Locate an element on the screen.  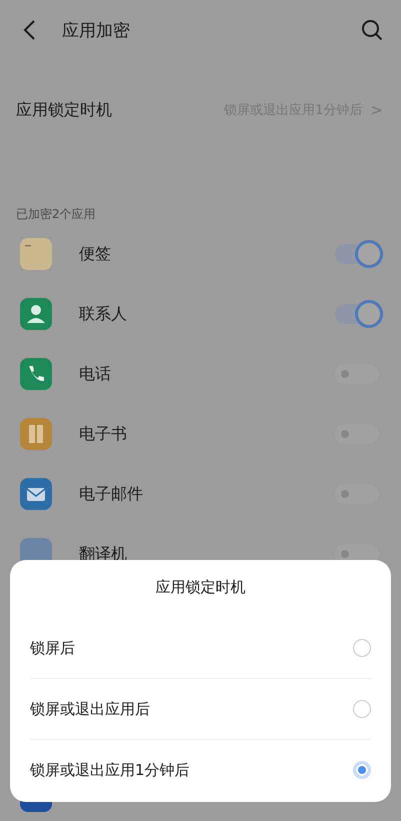
page-title: 应用加密 is located at coordinates (96, 31).